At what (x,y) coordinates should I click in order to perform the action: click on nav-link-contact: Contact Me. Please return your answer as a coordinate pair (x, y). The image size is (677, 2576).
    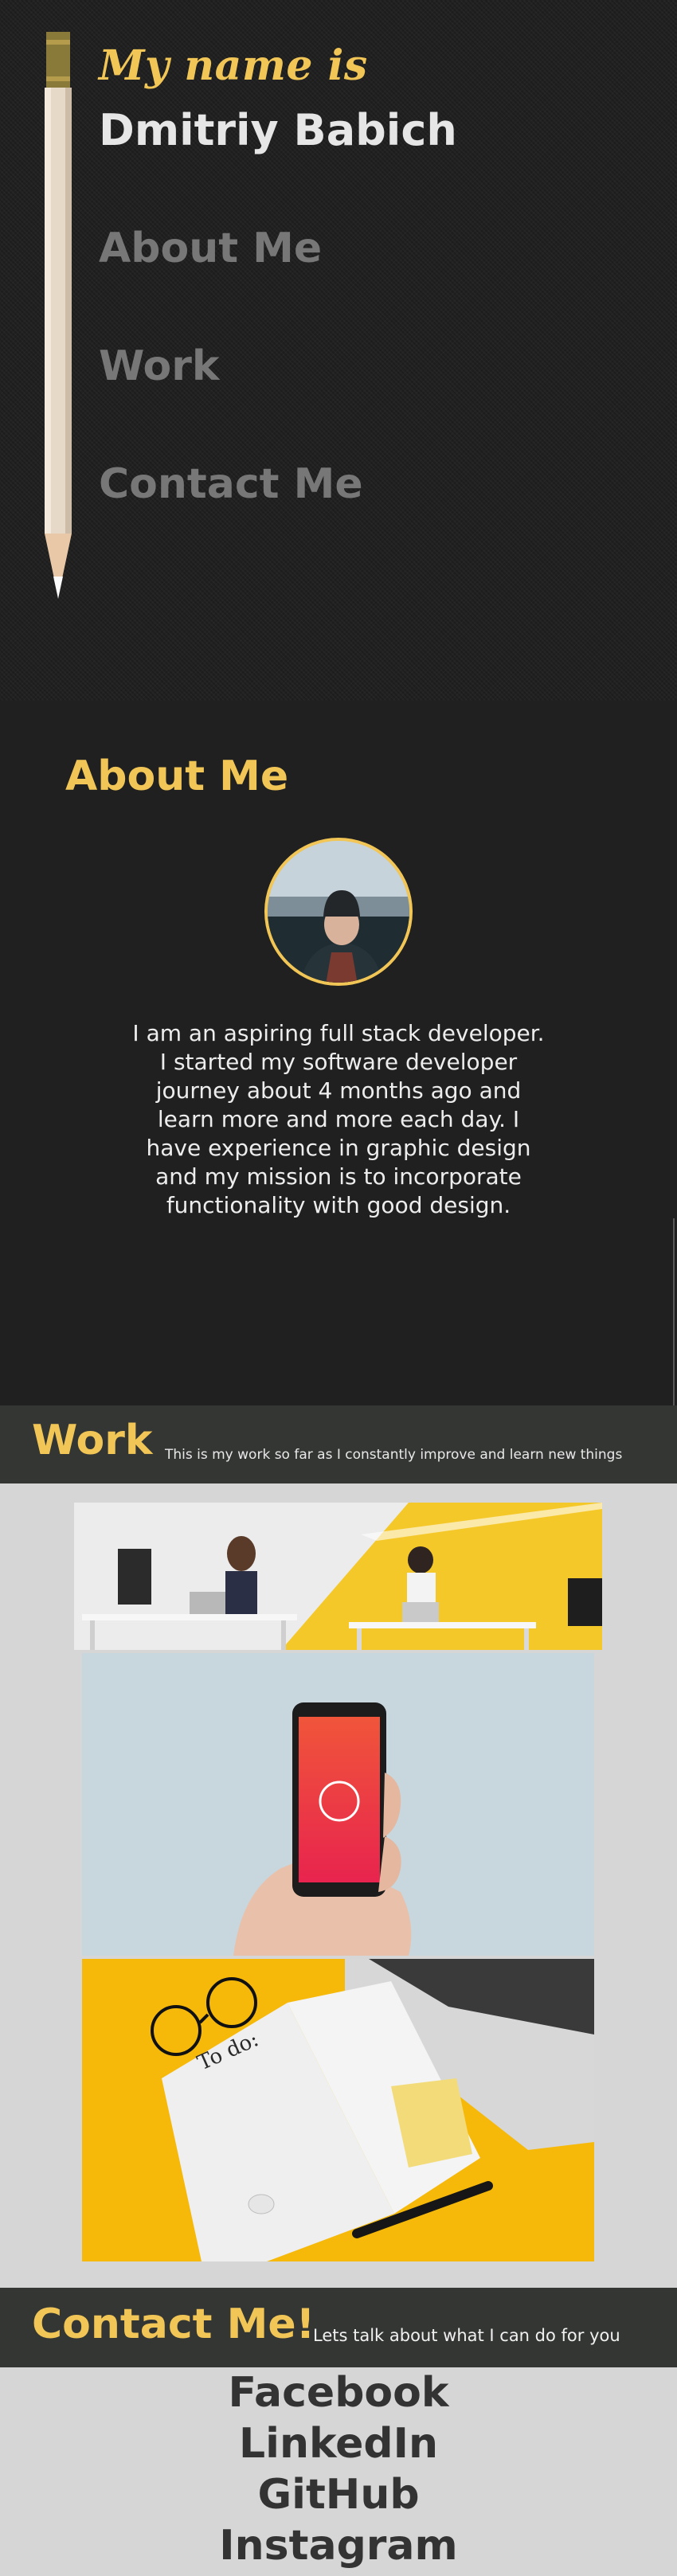
    Looking at the image, I should click on (231, 484).